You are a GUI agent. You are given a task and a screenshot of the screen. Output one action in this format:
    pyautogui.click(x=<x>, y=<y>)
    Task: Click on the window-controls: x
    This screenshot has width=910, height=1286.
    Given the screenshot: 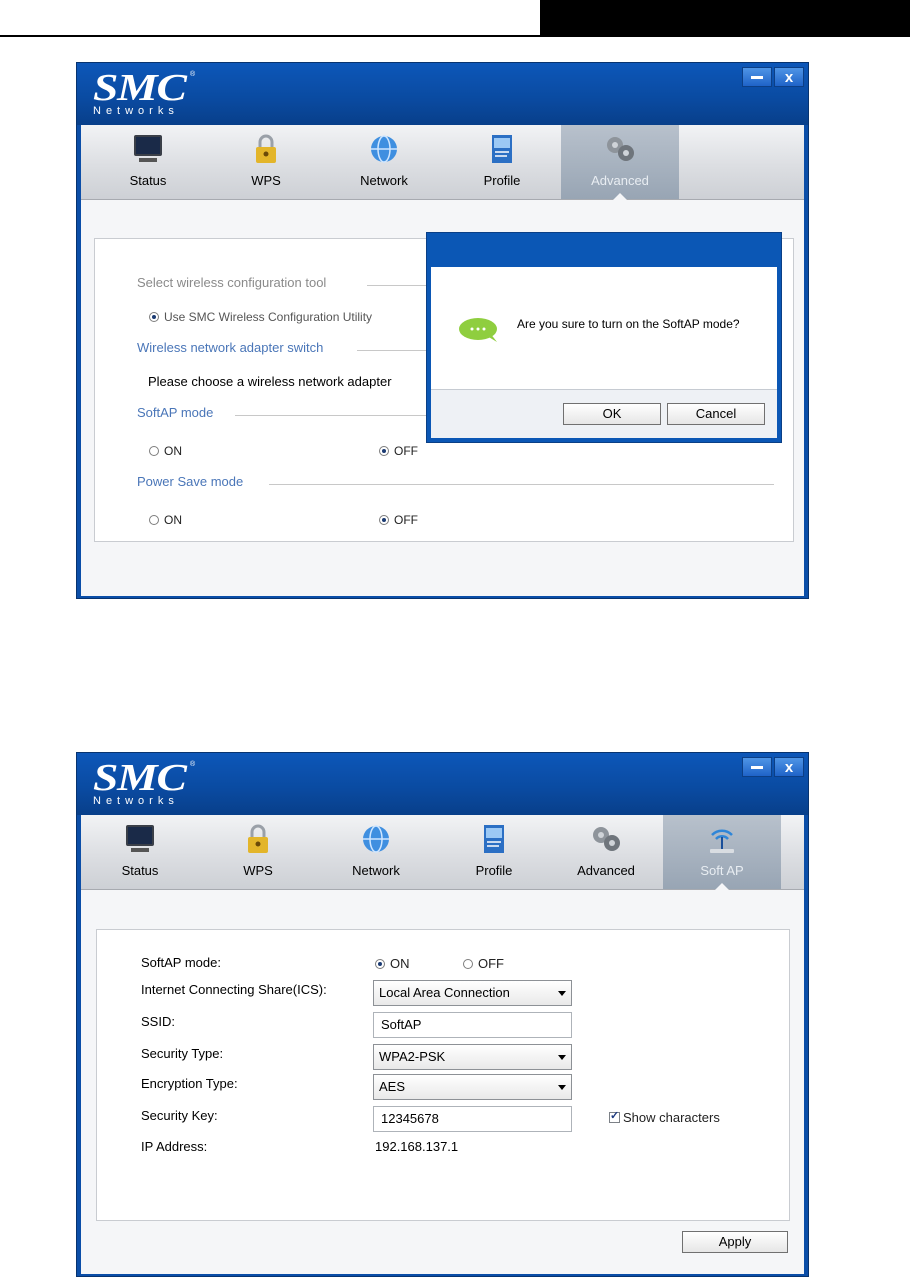 What is the action you would take?
    pyautogui.click(x=773, y=767)
    